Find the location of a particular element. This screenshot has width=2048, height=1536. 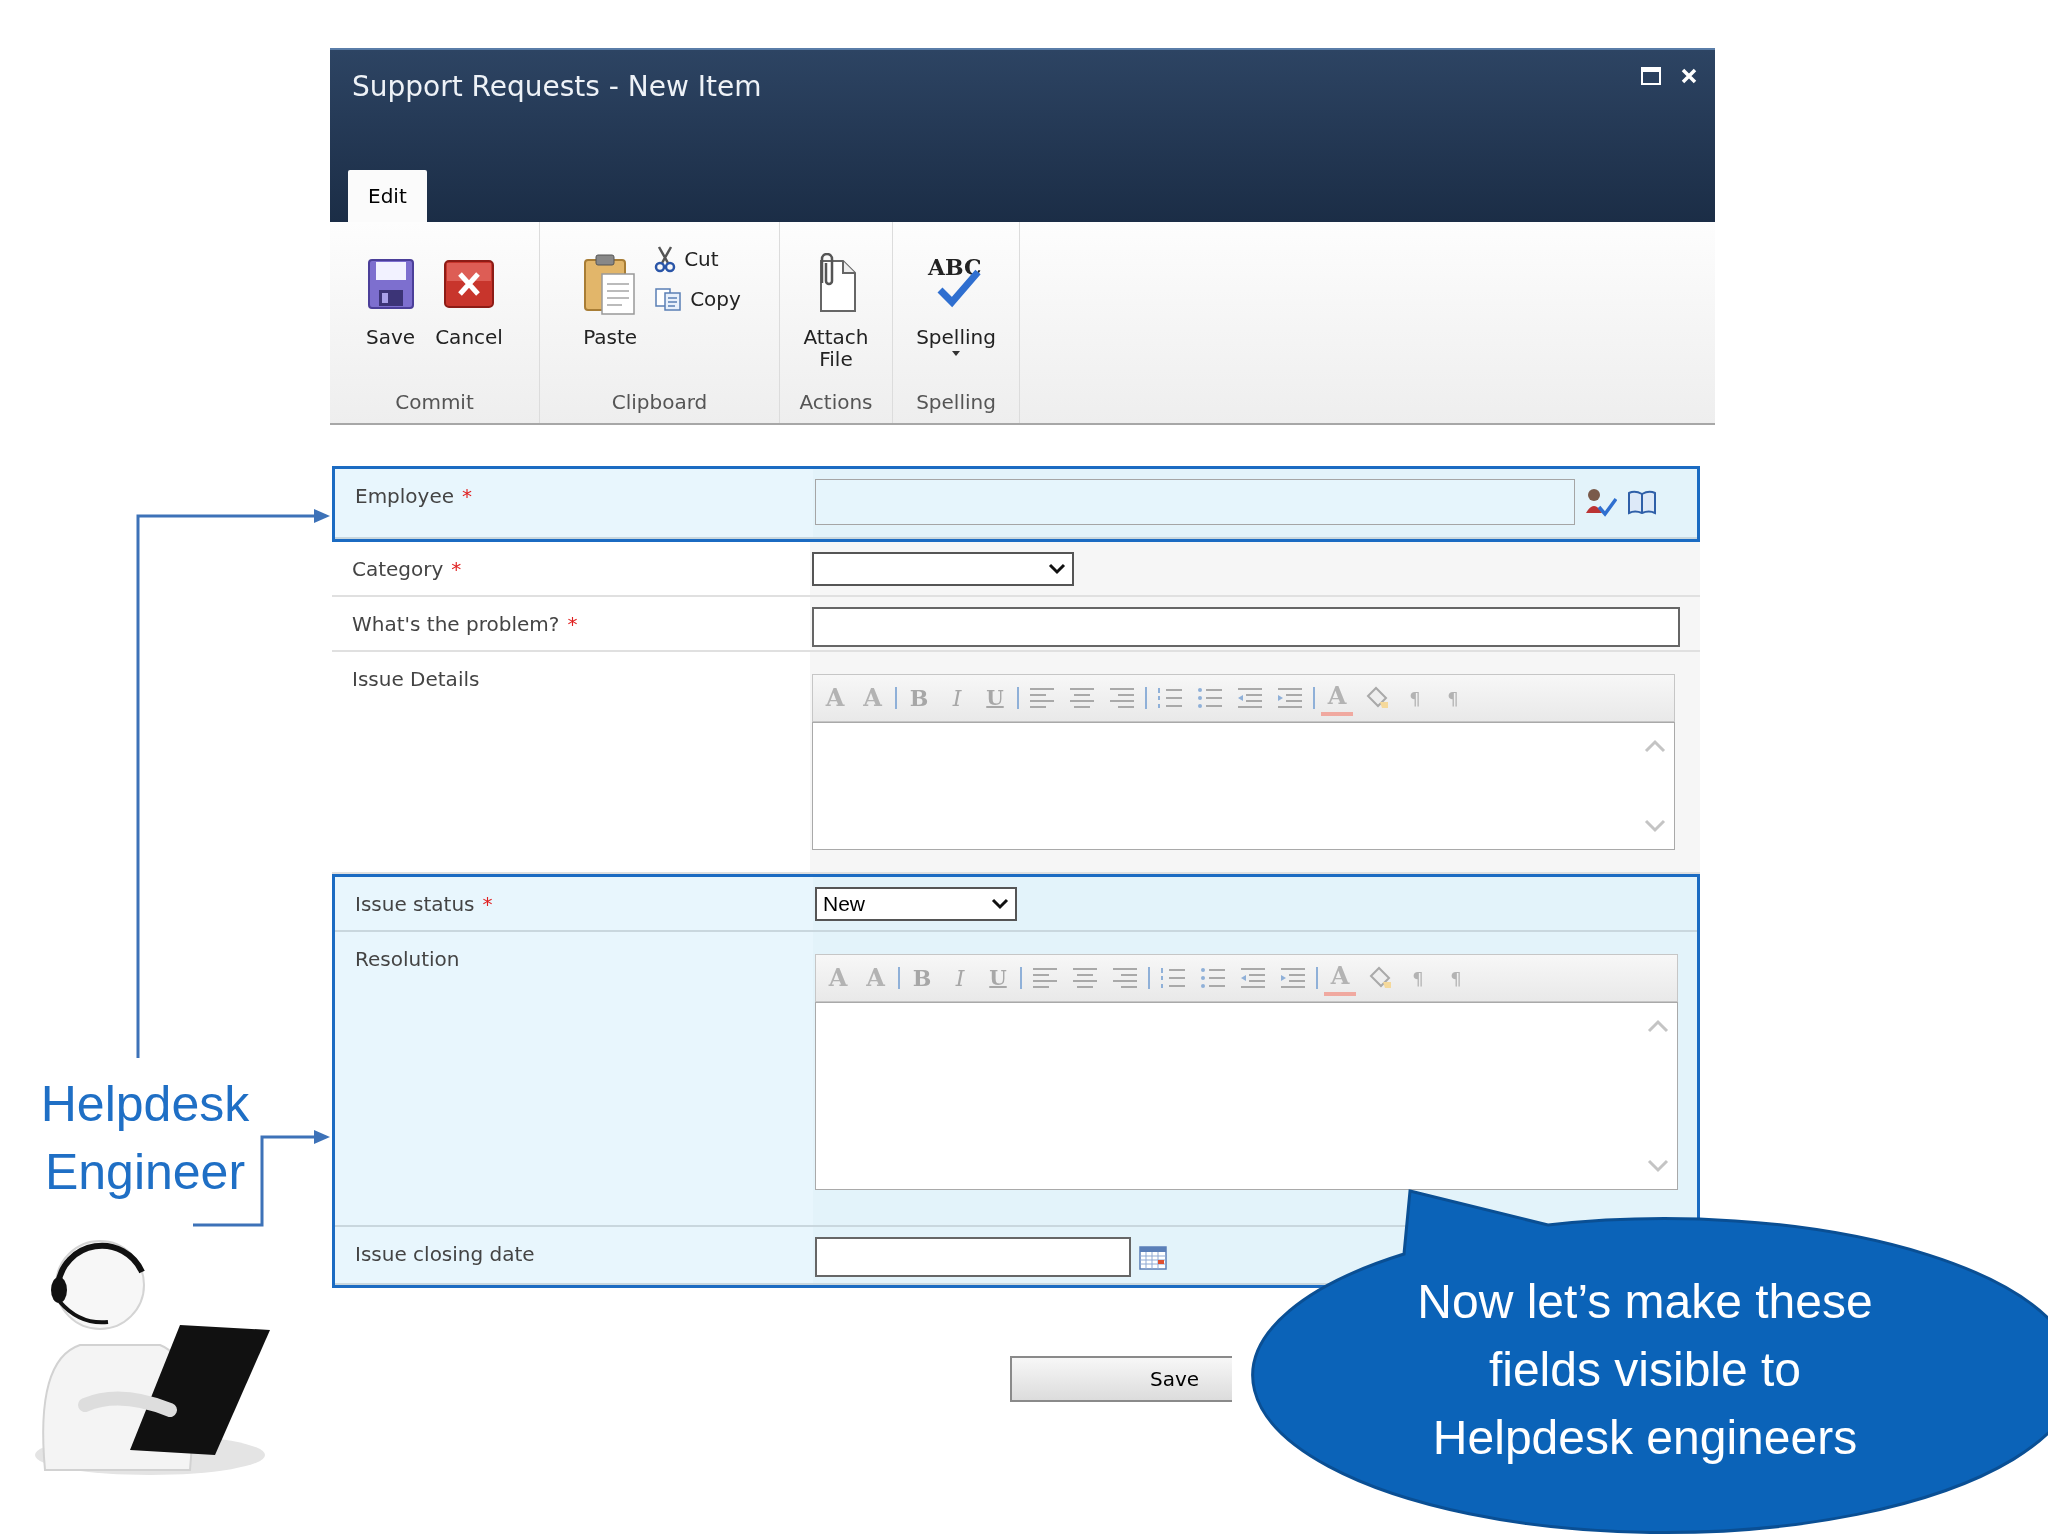

dropdown-field is located at coordinates (943, 569).